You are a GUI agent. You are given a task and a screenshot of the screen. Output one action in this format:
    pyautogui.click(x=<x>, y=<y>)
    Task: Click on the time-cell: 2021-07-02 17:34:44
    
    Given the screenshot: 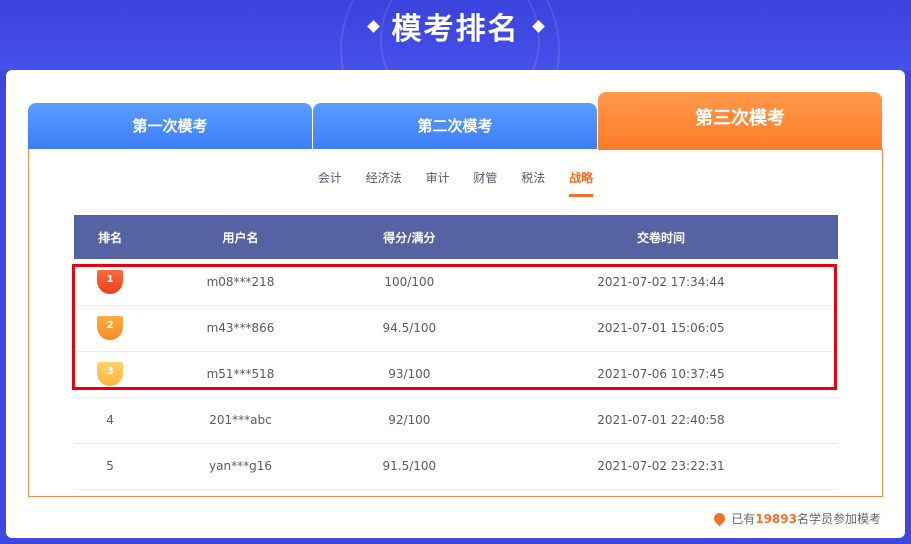 What is the action you would take?
    pyautogui.click(x=660, y=282)
    